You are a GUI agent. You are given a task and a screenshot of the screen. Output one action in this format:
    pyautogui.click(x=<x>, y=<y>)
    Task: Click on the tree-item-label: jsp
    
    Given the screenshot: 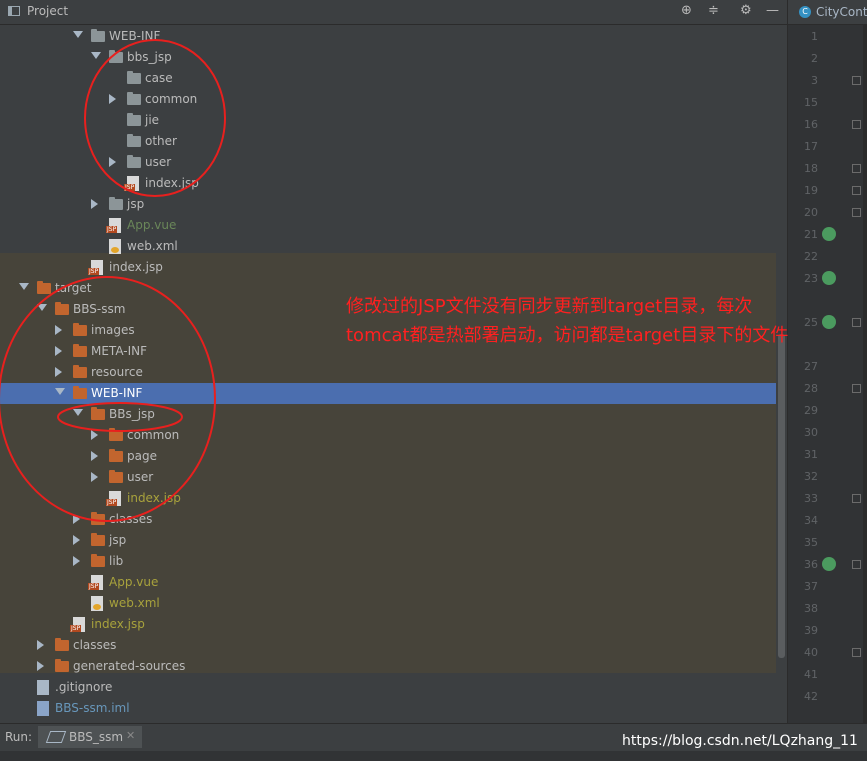 What is the action you would take?
    pyautogui.click(x=118, y=540)
    